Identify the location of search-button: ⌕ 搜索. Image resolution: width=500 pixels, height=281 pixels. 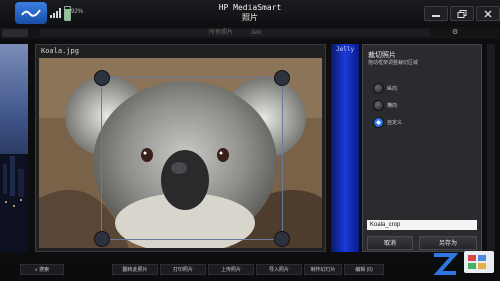
(42, 269).